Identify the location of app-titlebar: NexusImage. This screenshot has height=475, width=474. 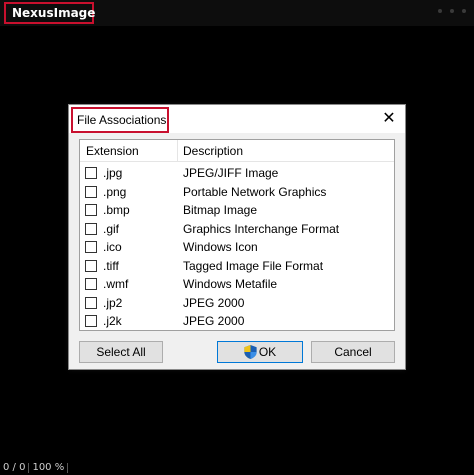
(237, 13).